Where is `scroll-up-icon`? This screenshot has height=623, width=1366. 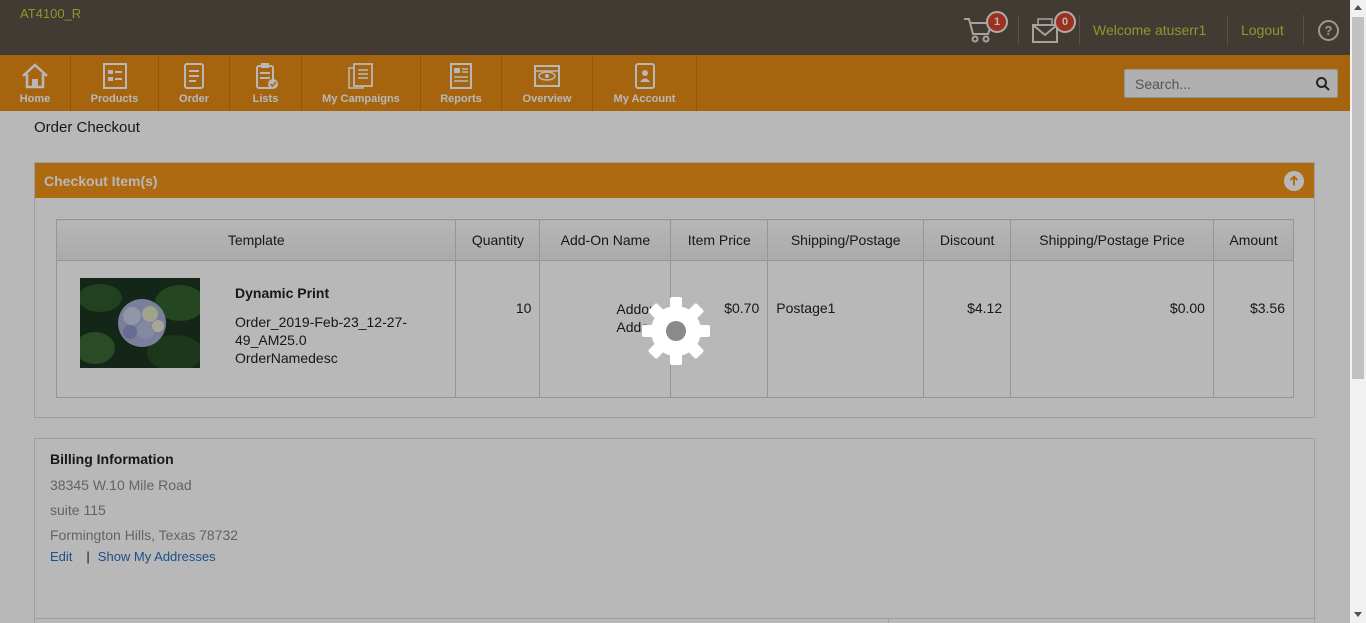
scroll-up-icon is located at coordinates (1358, 7).